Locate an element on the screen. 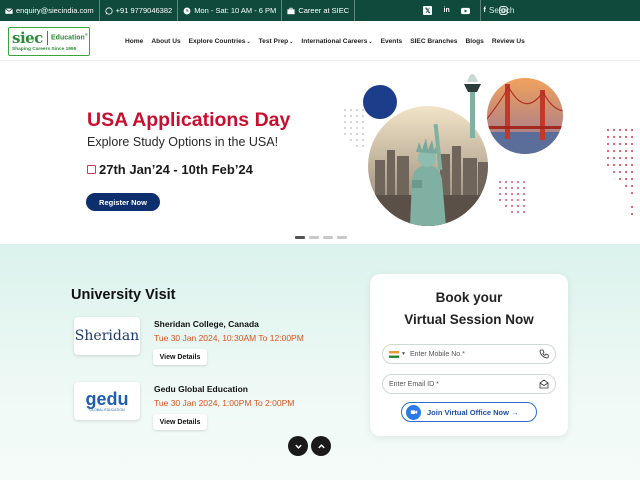 The width and height of the screenshot is (640, 480). search-input: Search is located at coordinates (560, 10).